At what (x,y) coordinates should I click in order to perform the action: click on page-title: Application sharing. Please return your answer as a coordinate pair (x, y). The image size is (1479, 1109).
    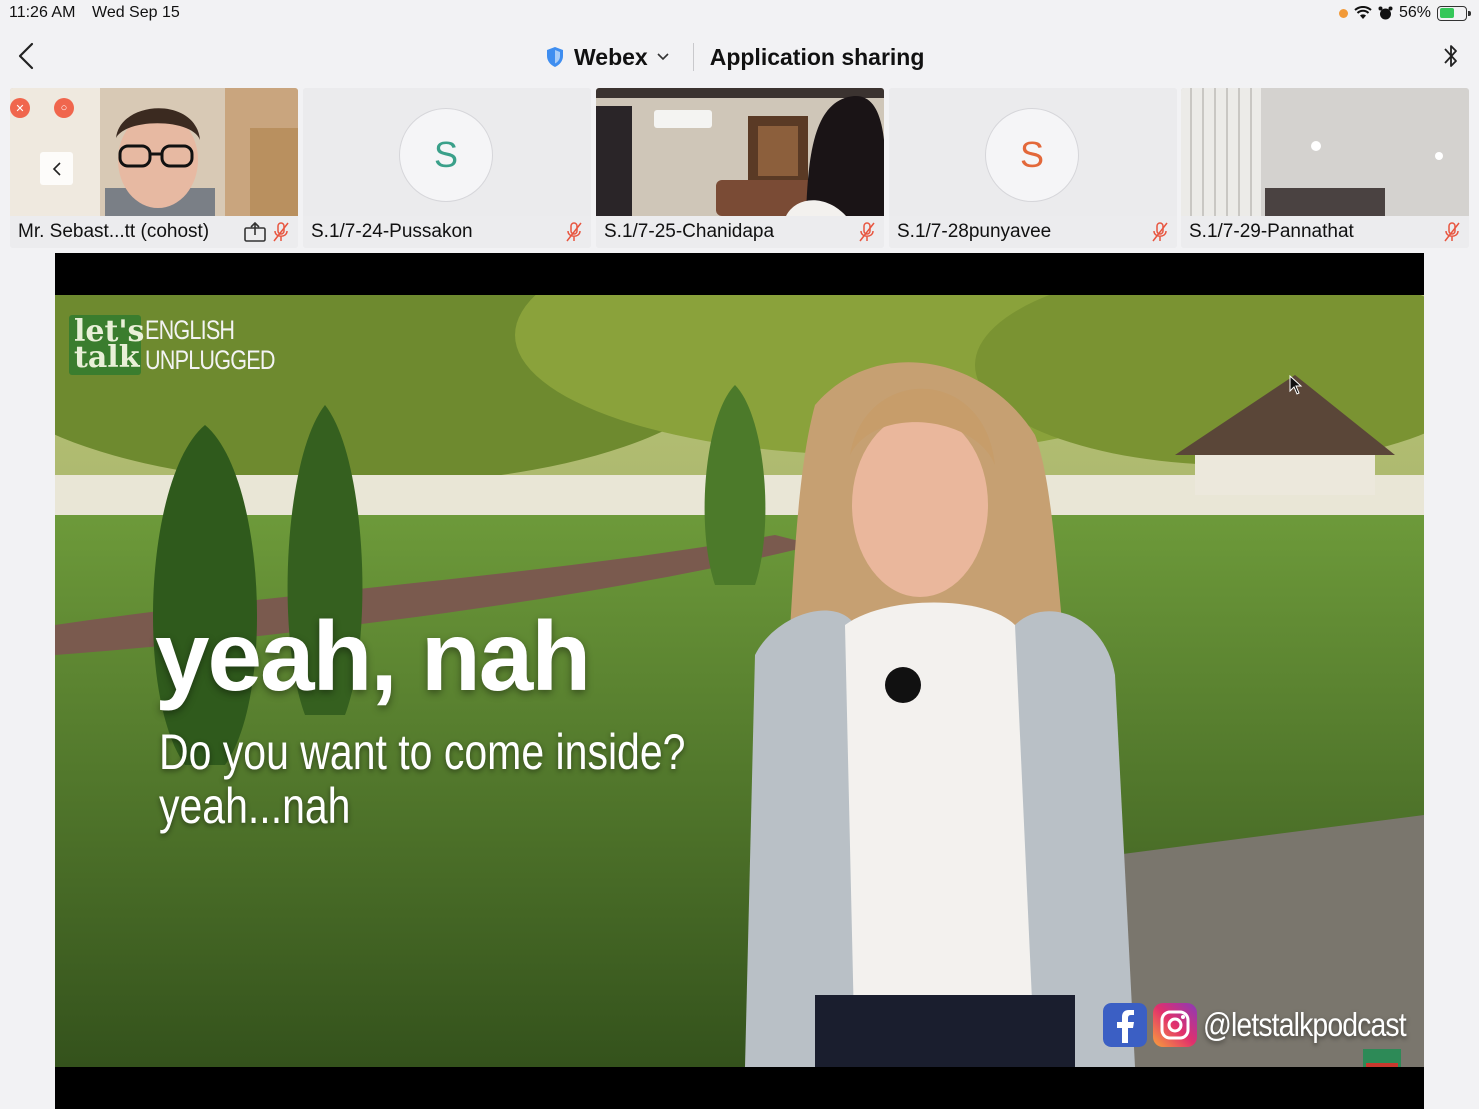
    Looking at the image, I should click on (817, 56).